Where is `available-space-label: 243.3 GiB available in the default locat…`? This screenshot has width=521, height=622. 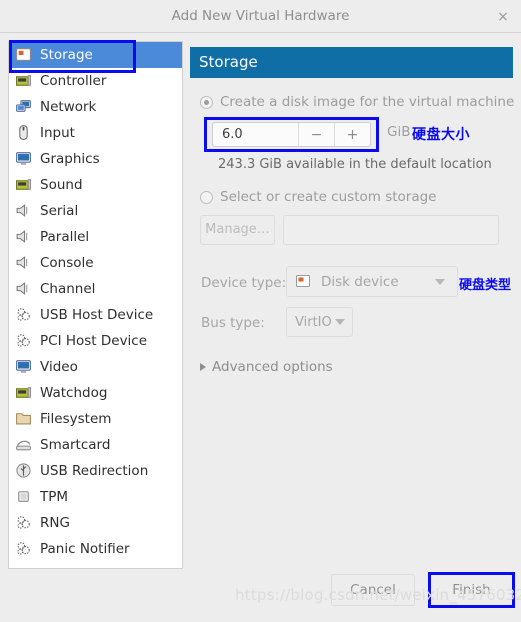 available-space-label: 243.3 GiB available in the default locat… is located at coordinates (355, 164).